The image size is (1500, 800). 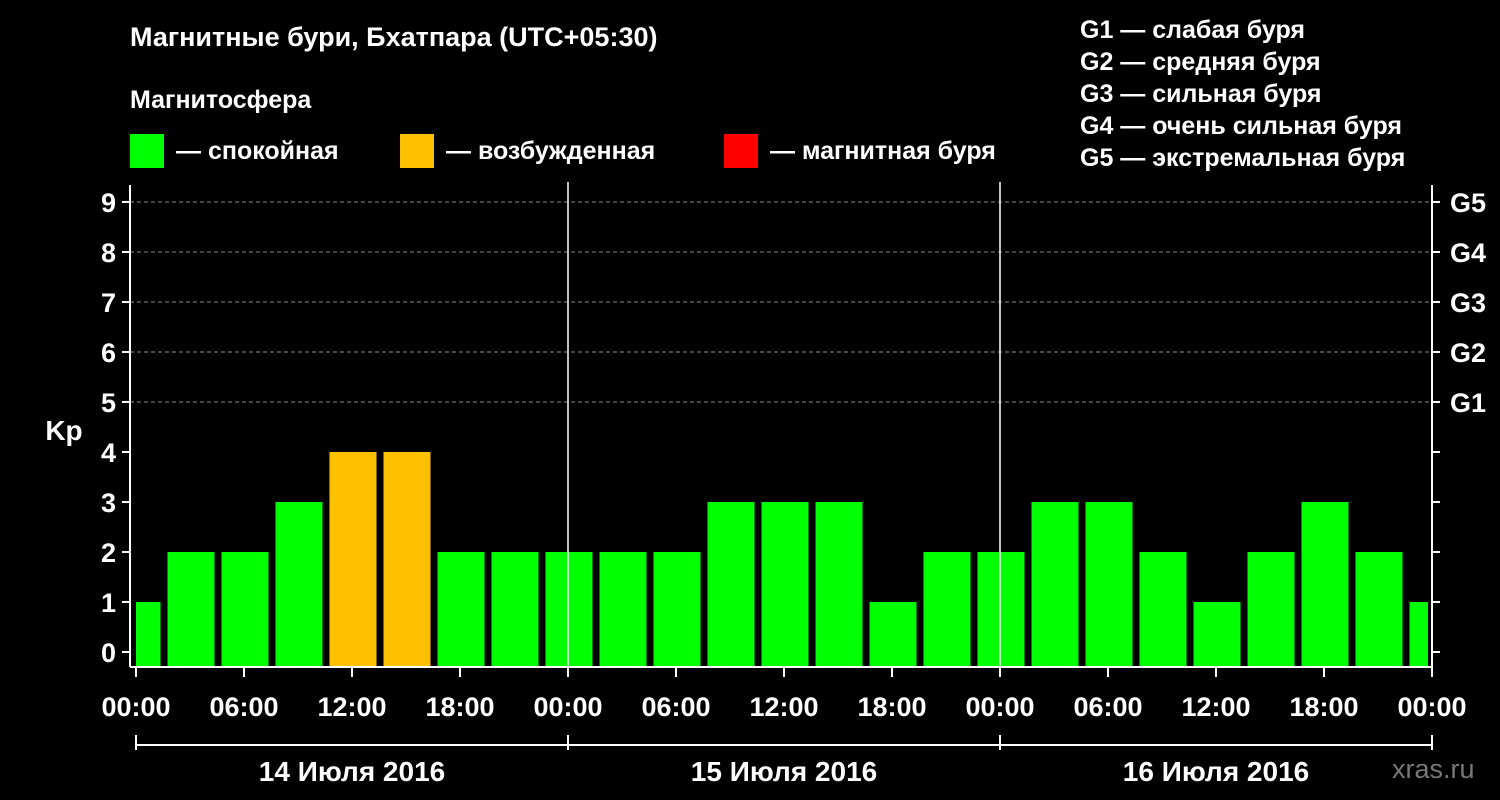 What do you see at coordinates (1468, 303) in the screenshot?
I see `right-tick-label: G3` at bounding box center [1468, 303].